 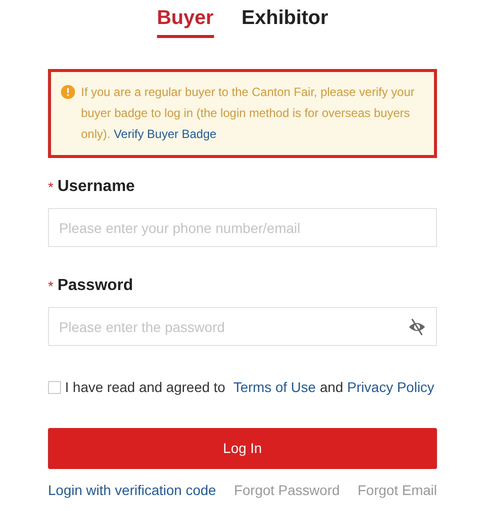 What do you see at coordinates (54, 387) in the screenshot?
I see `agree-checkbox` at bounding box center [54, 387].